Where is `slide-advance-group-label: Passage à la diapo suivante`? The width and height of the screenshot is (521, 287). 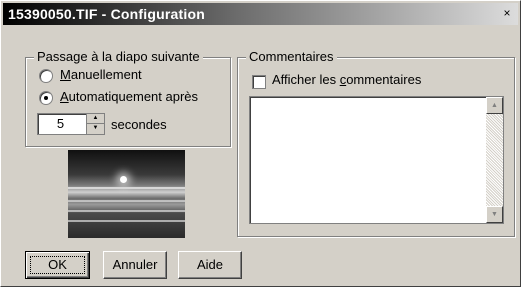 slide-advance-group-label: Passage à la diapo suivante is located at coordinates (118, 56).